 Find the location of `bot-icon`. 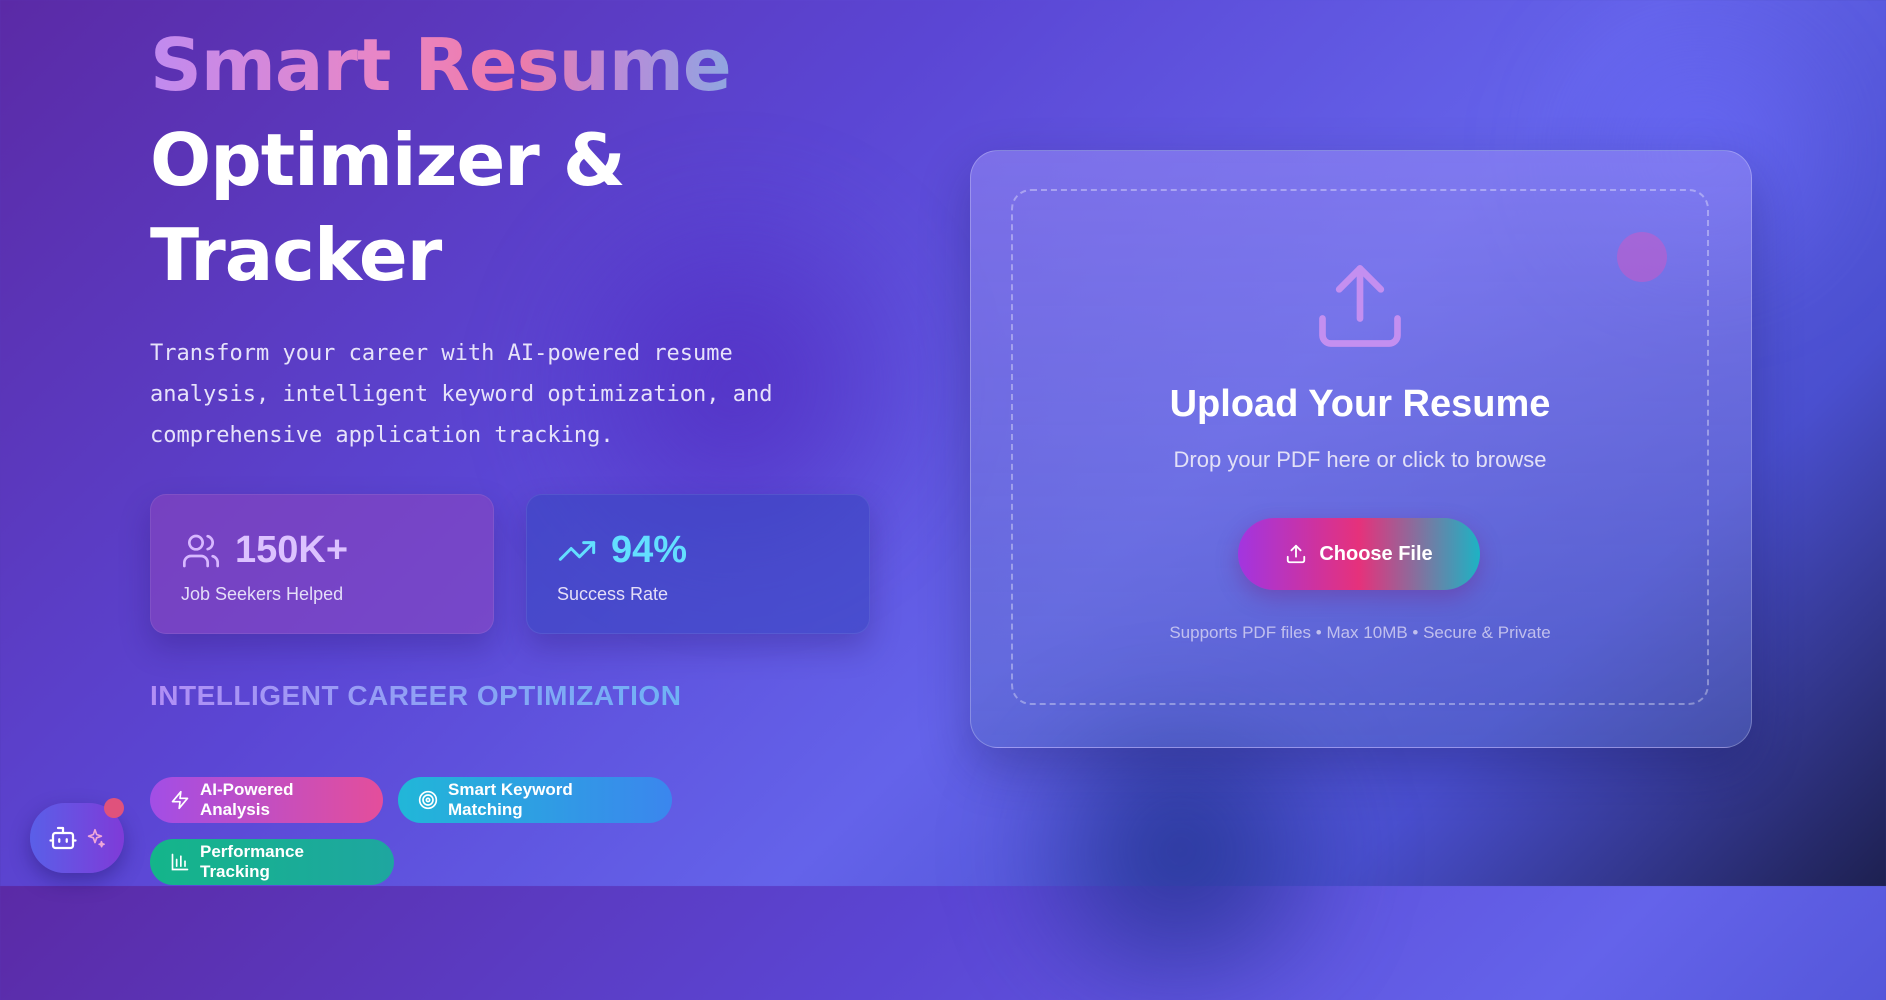

bot-icon is located at coordinates (63, 838).